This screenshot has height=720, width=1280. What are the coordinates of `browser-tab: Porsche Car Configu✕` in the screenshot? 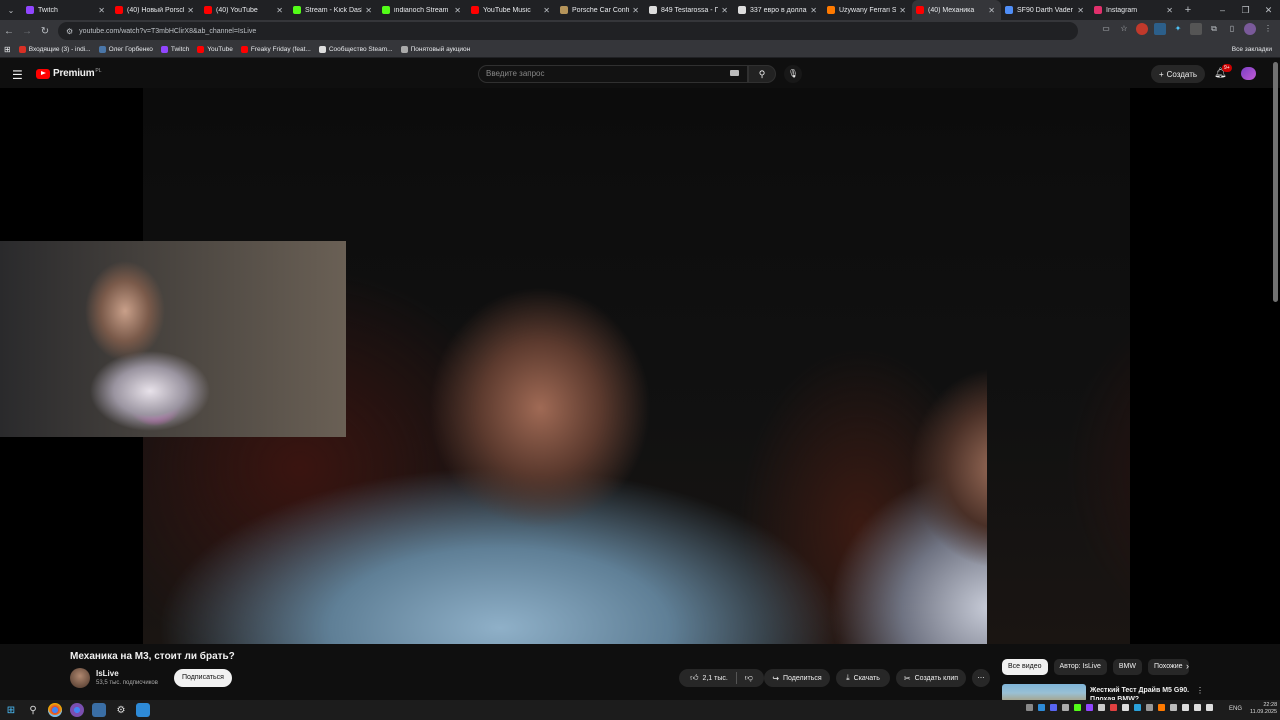 It's located at (600, 10).